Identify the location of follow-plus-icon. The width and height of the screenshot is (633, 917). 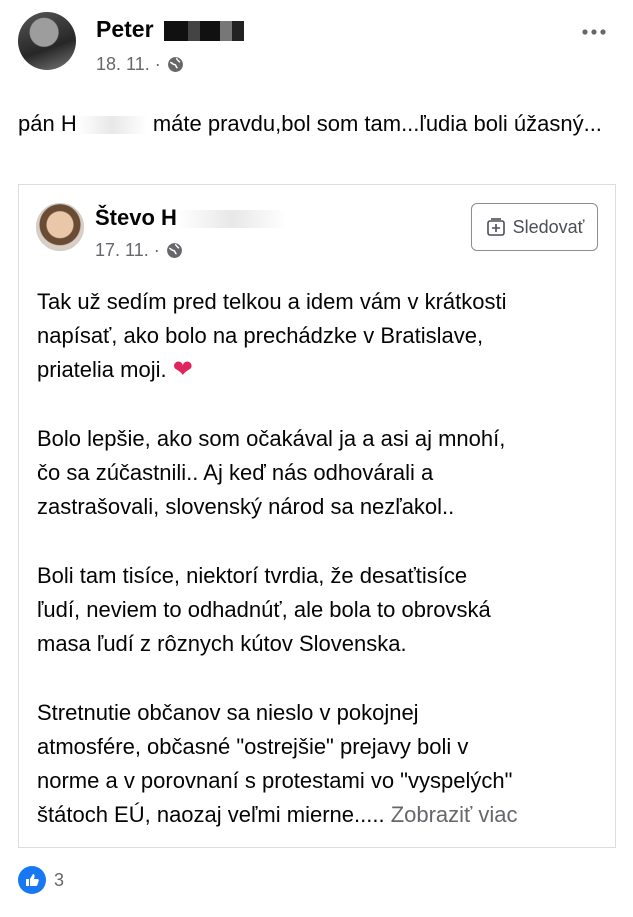
(495, 227).